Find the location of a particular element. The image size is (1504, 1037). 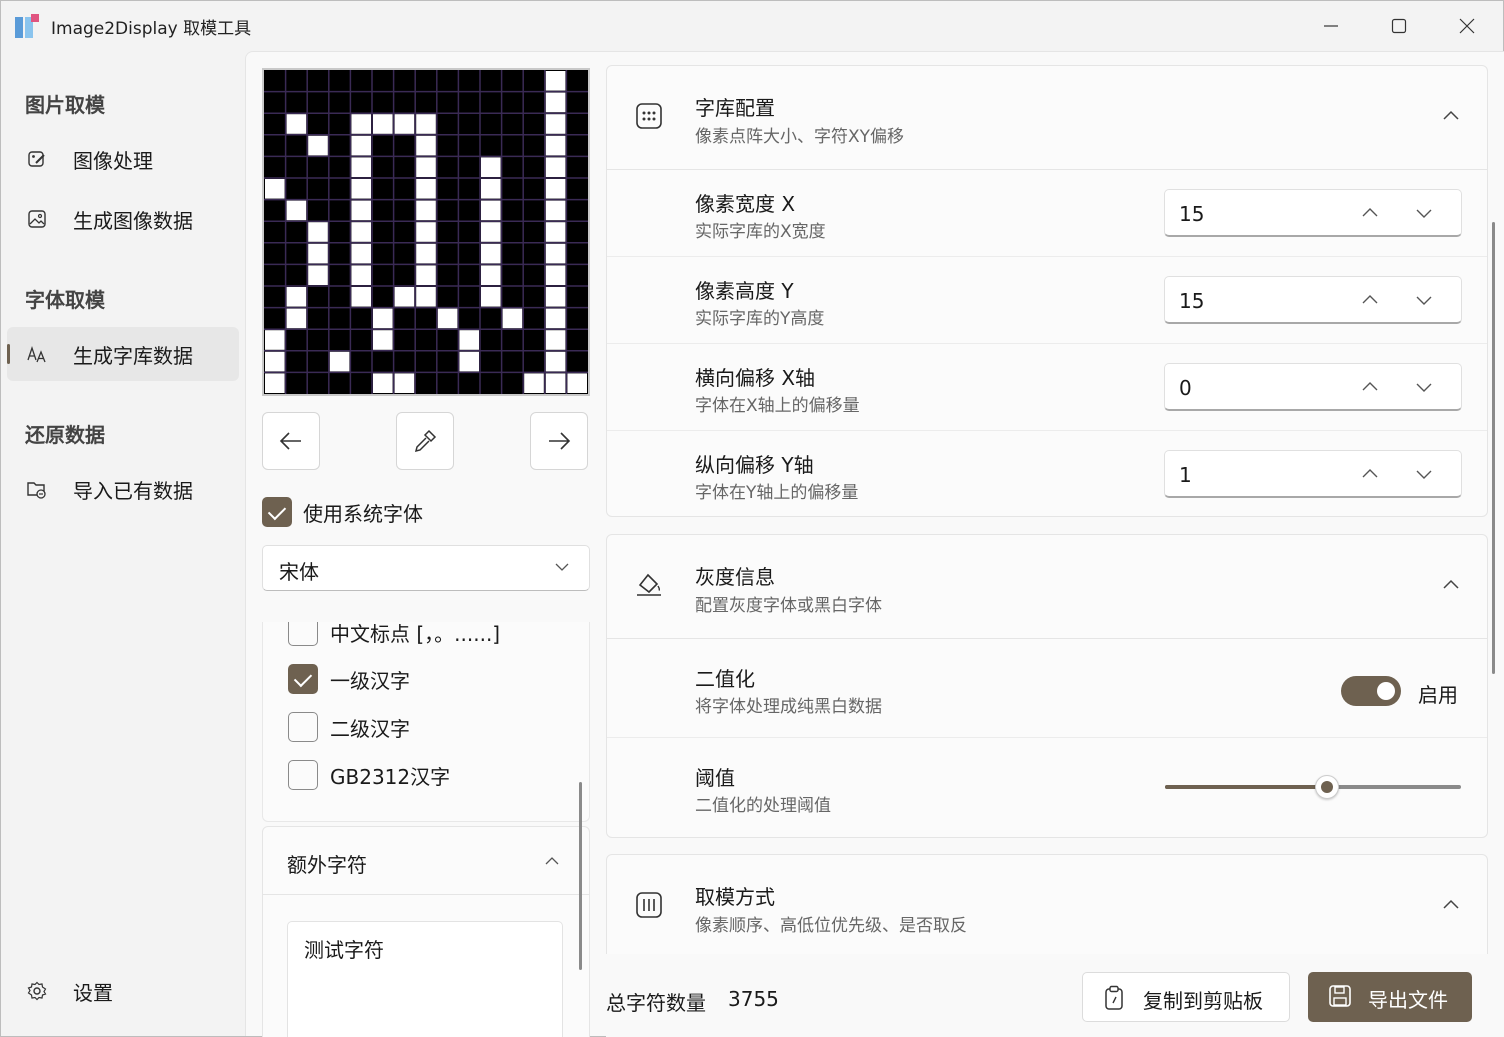

font-select: 宋体 is located at coordinates (426, 568).